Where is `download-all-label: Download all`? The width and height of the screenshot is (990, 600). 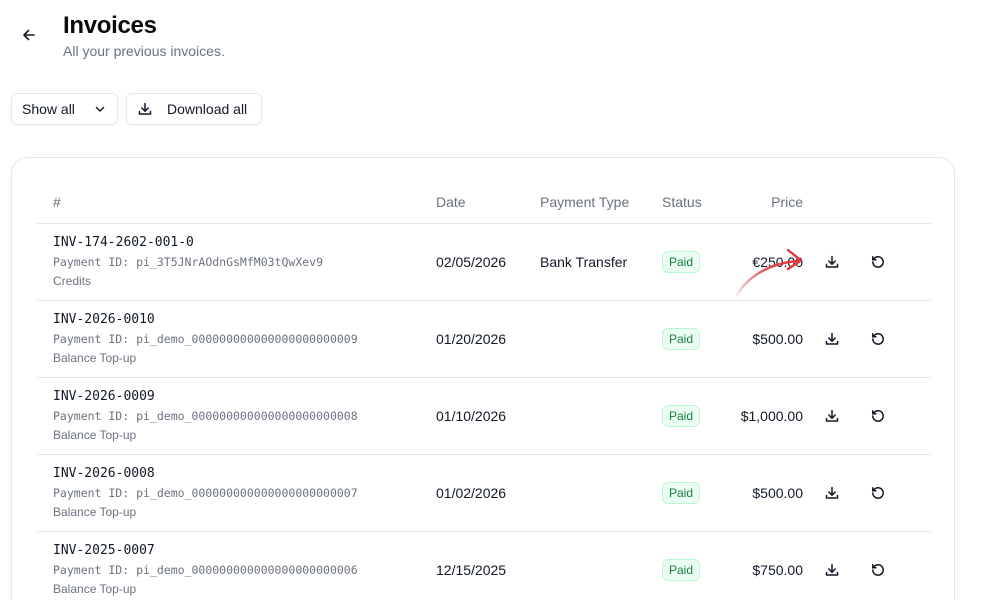
download-all-label: Download all is located at coordinates (207, 109).